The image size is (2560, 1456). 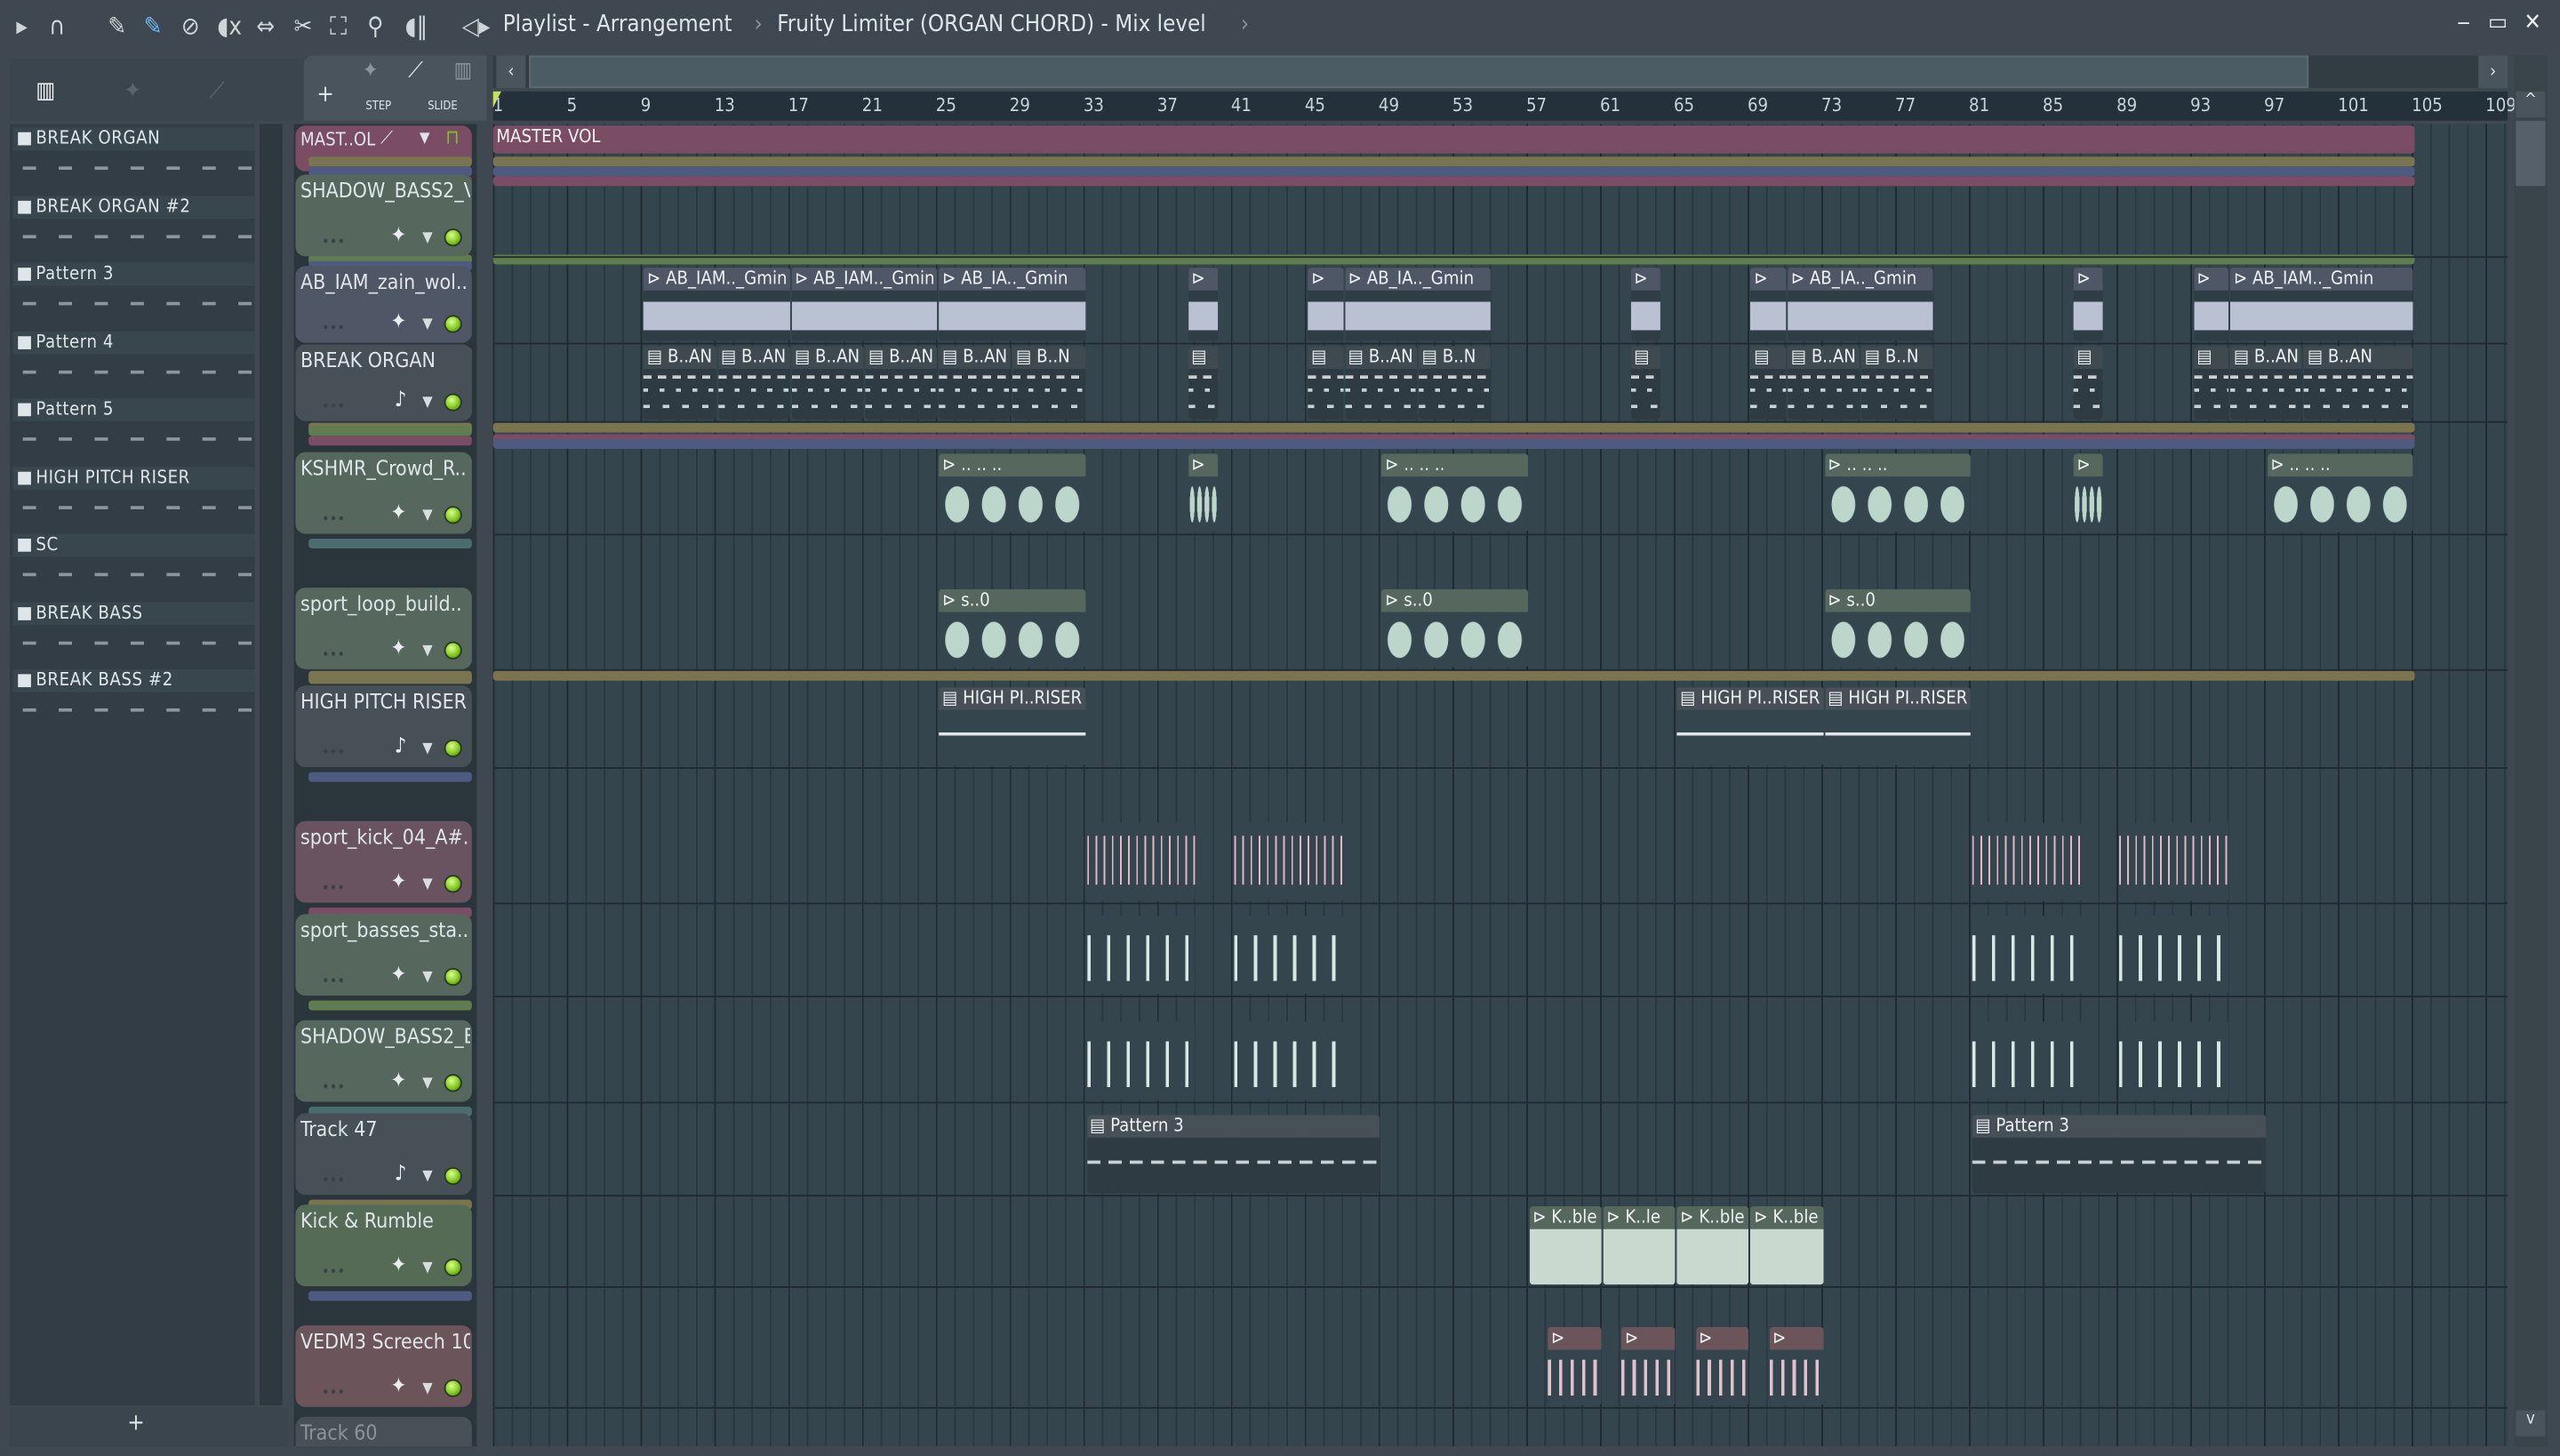 I want to click on clip-kickr: ⊳ K..le, so click(x=1639, y=1245).